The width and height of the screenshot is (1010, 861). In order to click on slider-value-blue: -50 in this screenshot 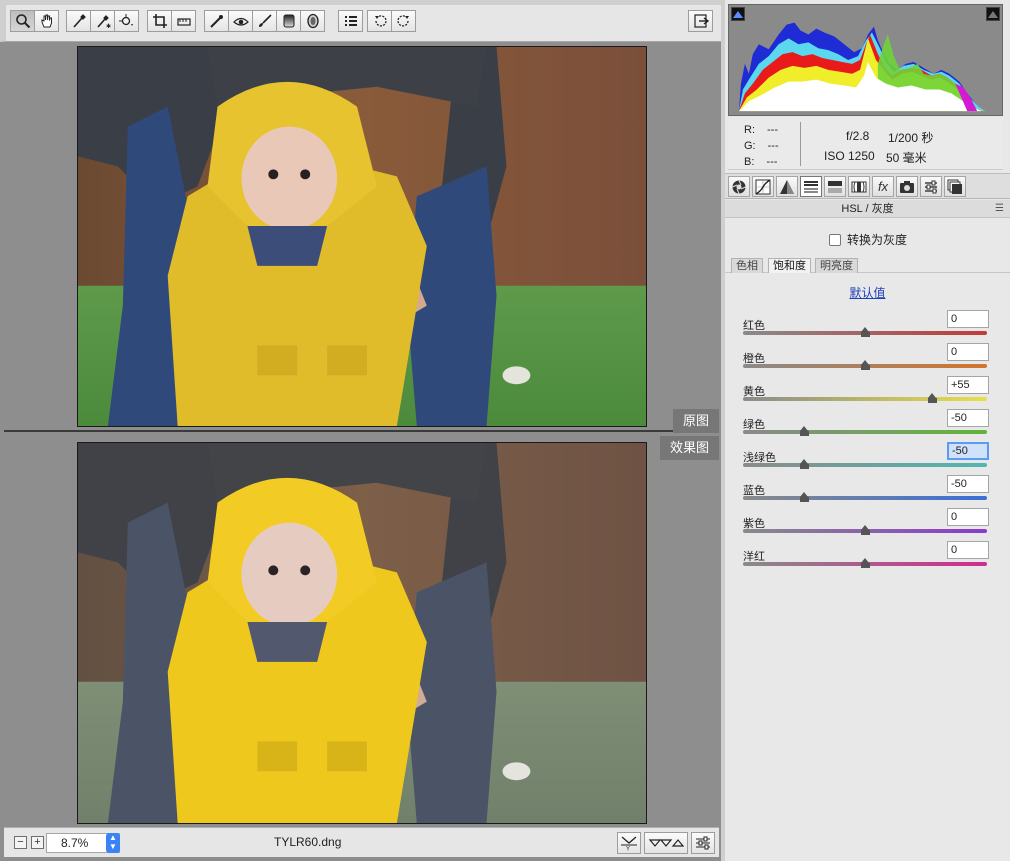, I will do `click(968, 484)`.